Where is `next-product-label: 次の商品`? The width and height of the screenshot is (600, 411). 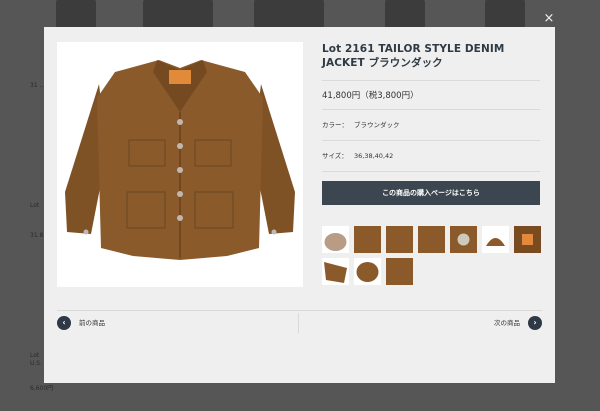
next-product-label: 次の商品 is located at coordinates (507, 323).